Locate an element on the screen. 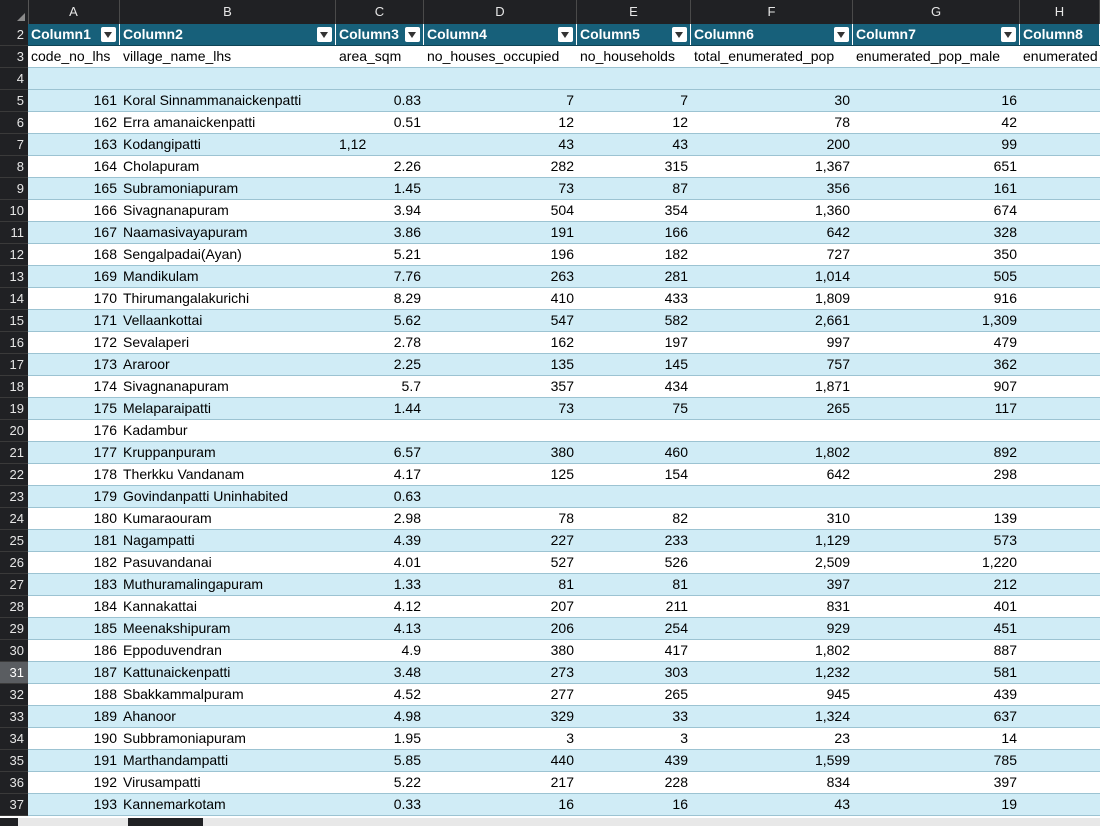  cell: 82 is located at coordinates (634, 518).